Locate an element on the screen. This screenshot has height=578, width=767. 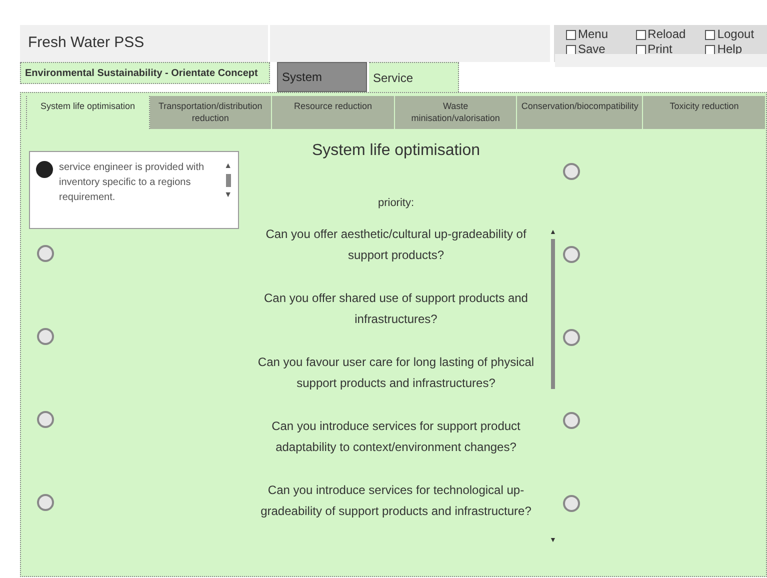
answer-box: service engineer is provided with inventory specific to a regions requirement. ▲ ▼ is located at coordinates (134, 190).